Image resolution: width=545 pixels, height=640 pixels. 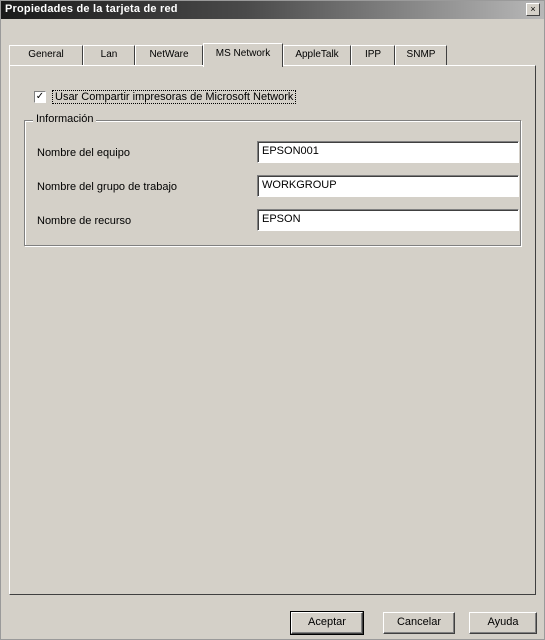 I want to click on groupbox-legend: Información, so click(x=65, y=119).